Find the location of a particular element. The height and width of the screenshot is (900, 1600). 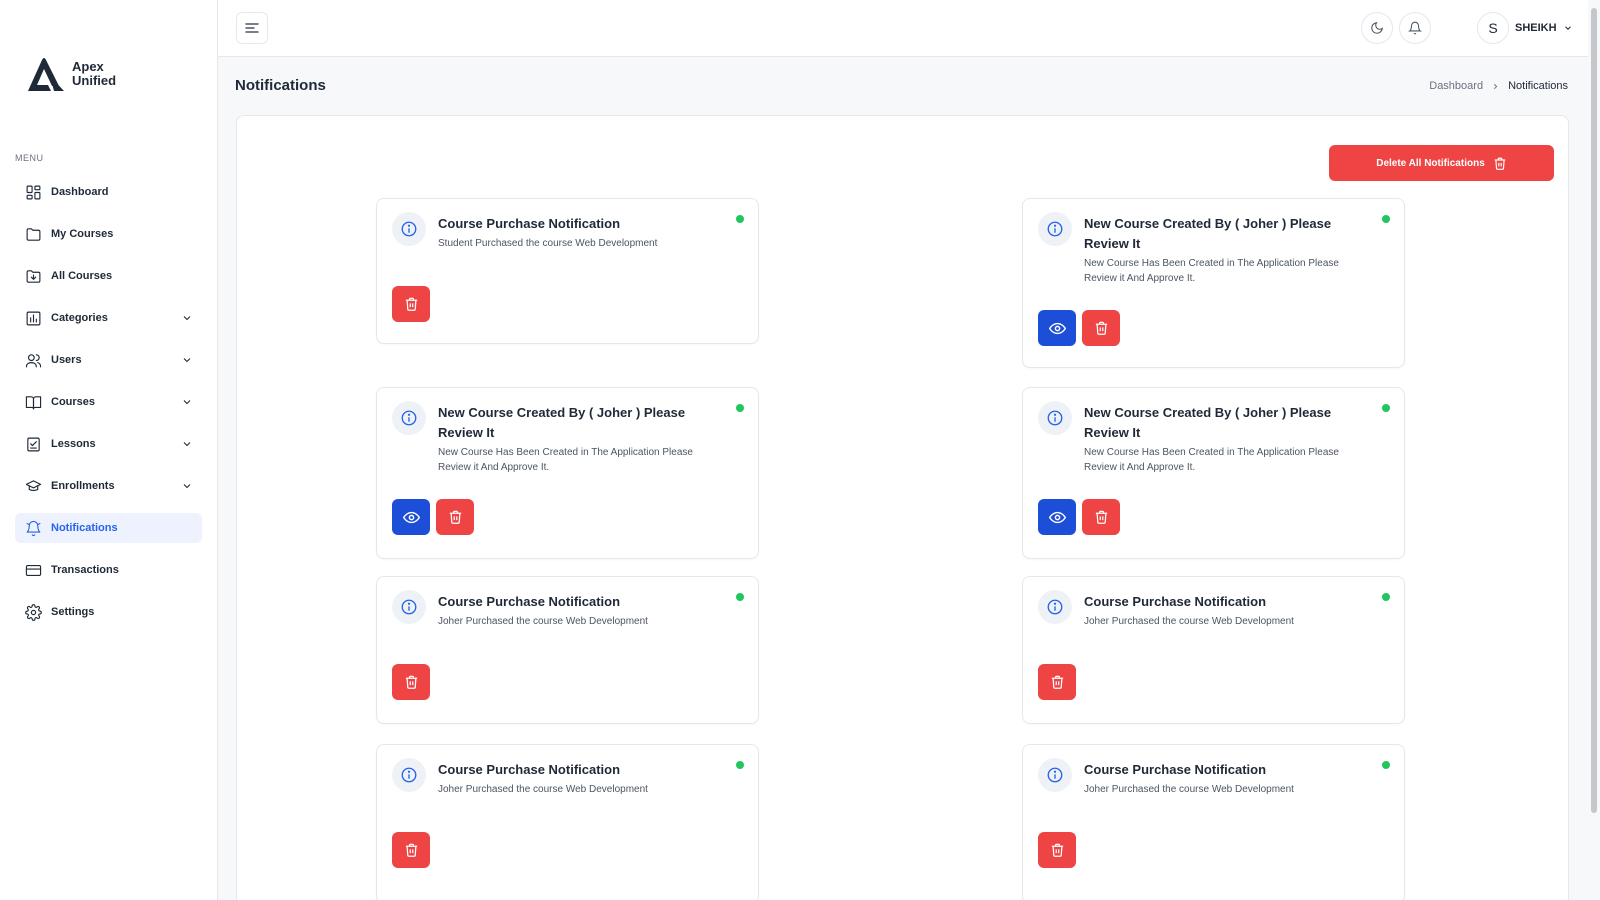

sidebar-item-label: Categories is located at coordinates (79, 318).